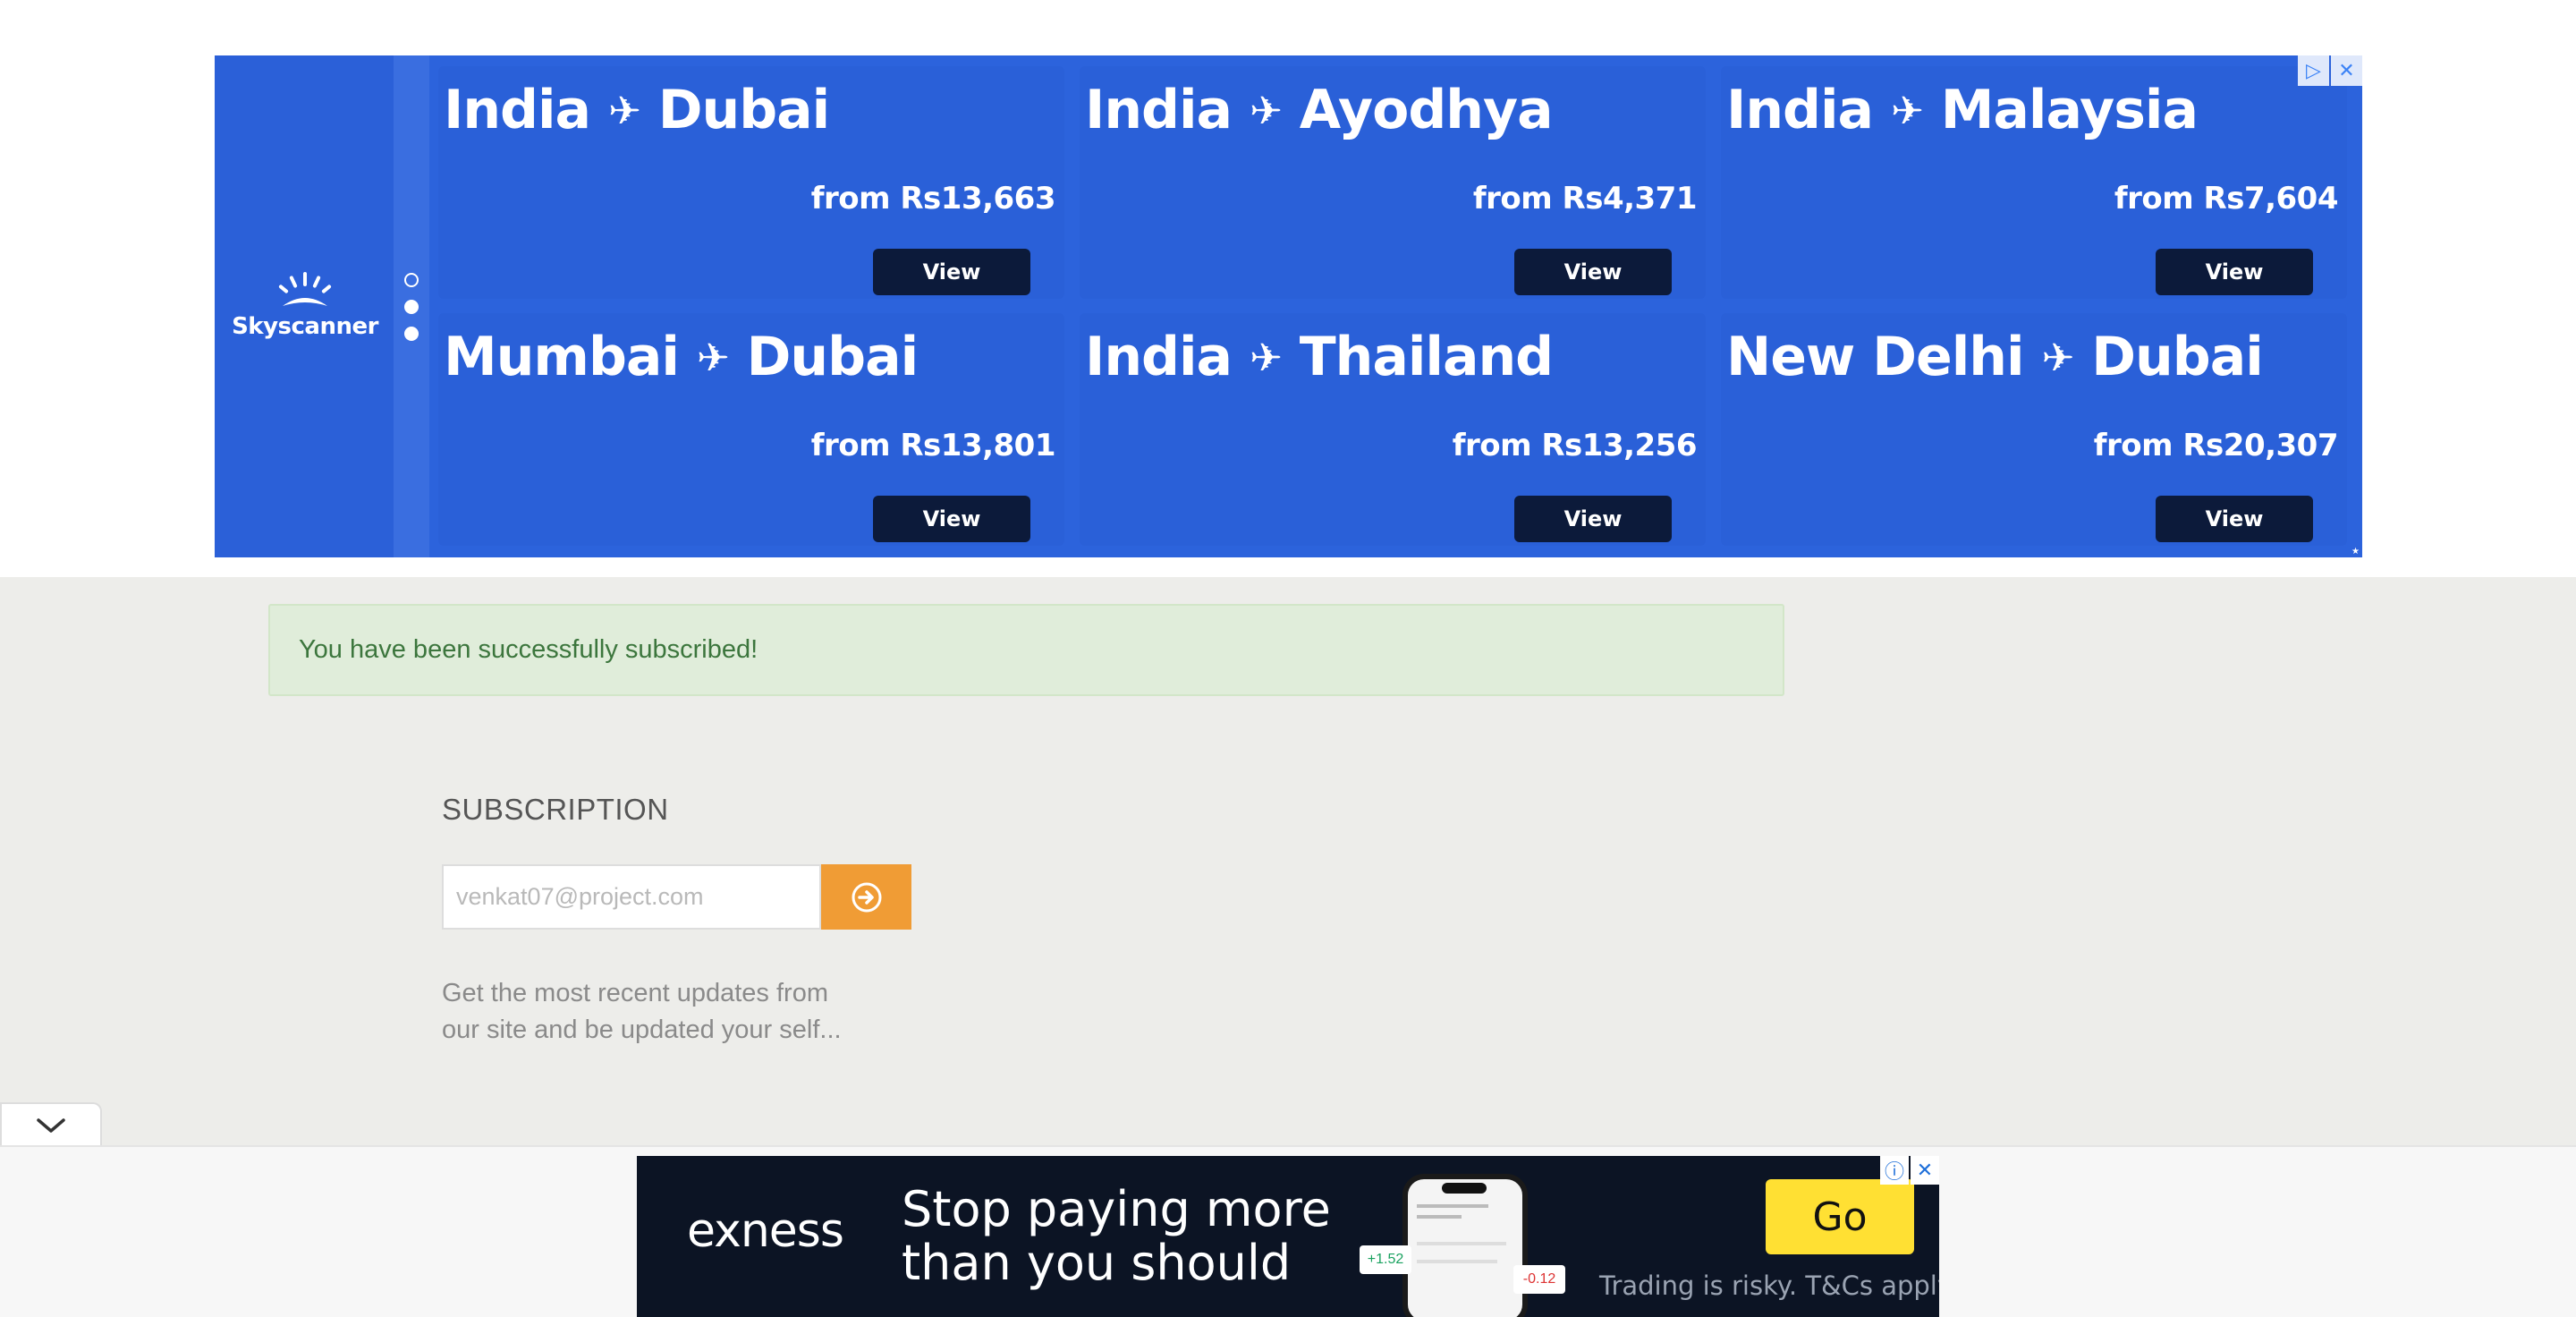 Image resolution: width=2576 pixels, height=1317 pixels. I want to click on flight-deal-tile: India ✈ Thailand from Rs13,256 View, so click(1393, 429).